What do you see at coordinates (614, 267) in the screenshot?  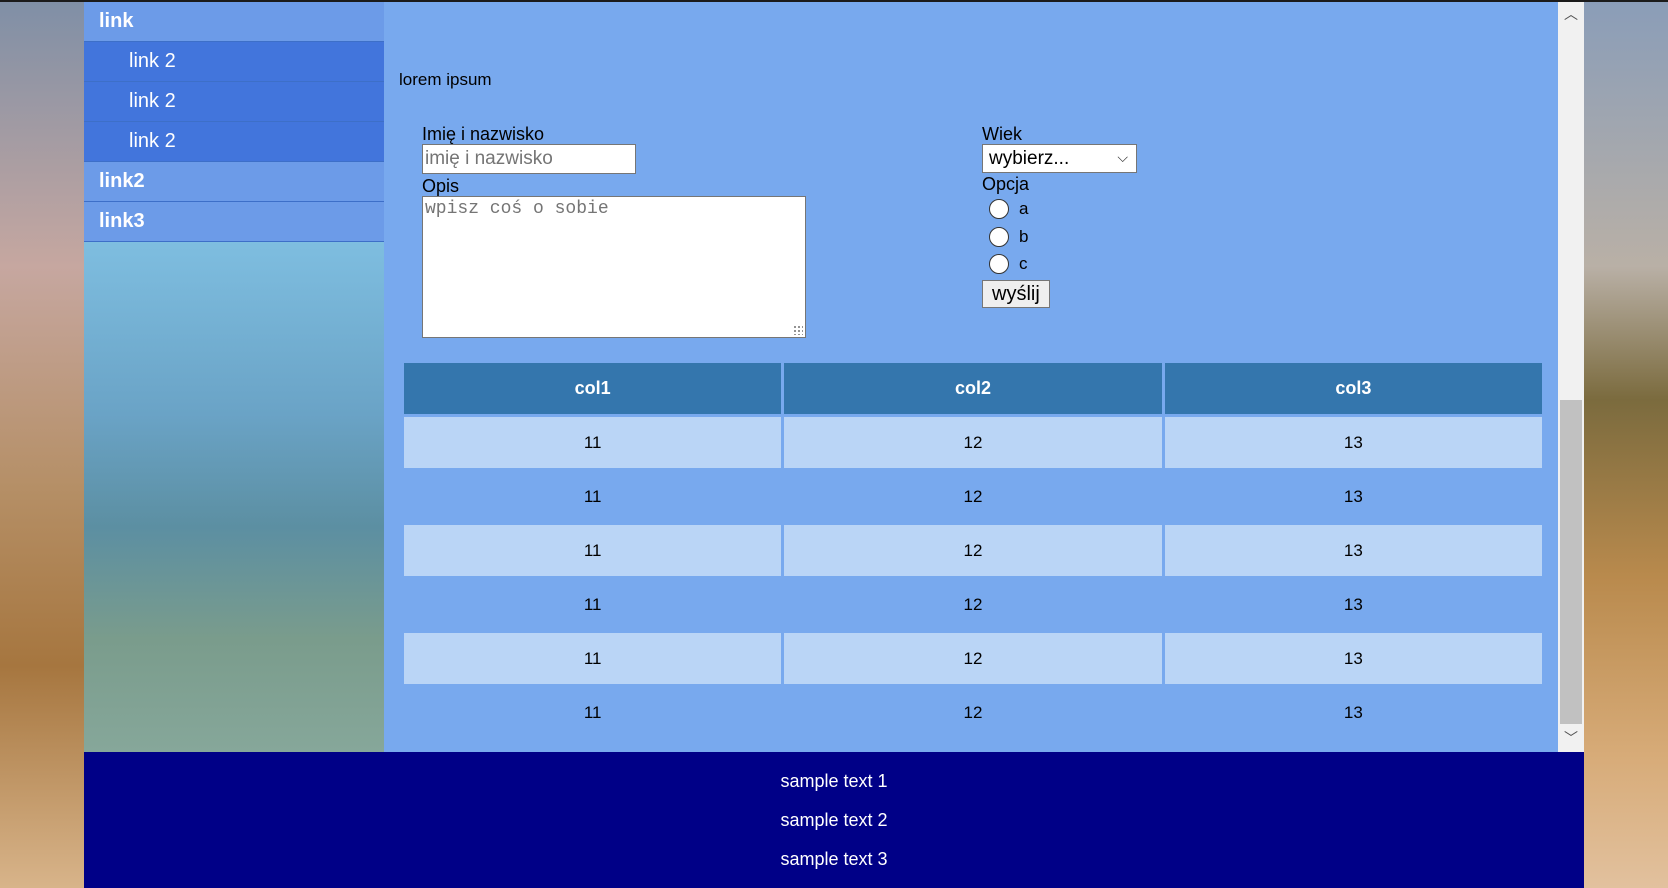 I see `description-textarea: wpisz coś o sobie` at bounding box center [614, 267].